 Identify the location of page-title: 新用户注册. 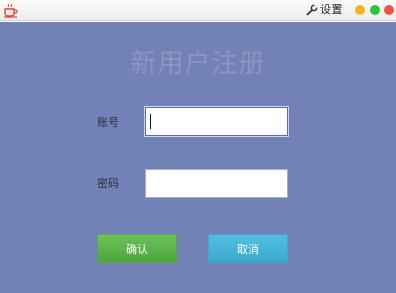
(198, 64).